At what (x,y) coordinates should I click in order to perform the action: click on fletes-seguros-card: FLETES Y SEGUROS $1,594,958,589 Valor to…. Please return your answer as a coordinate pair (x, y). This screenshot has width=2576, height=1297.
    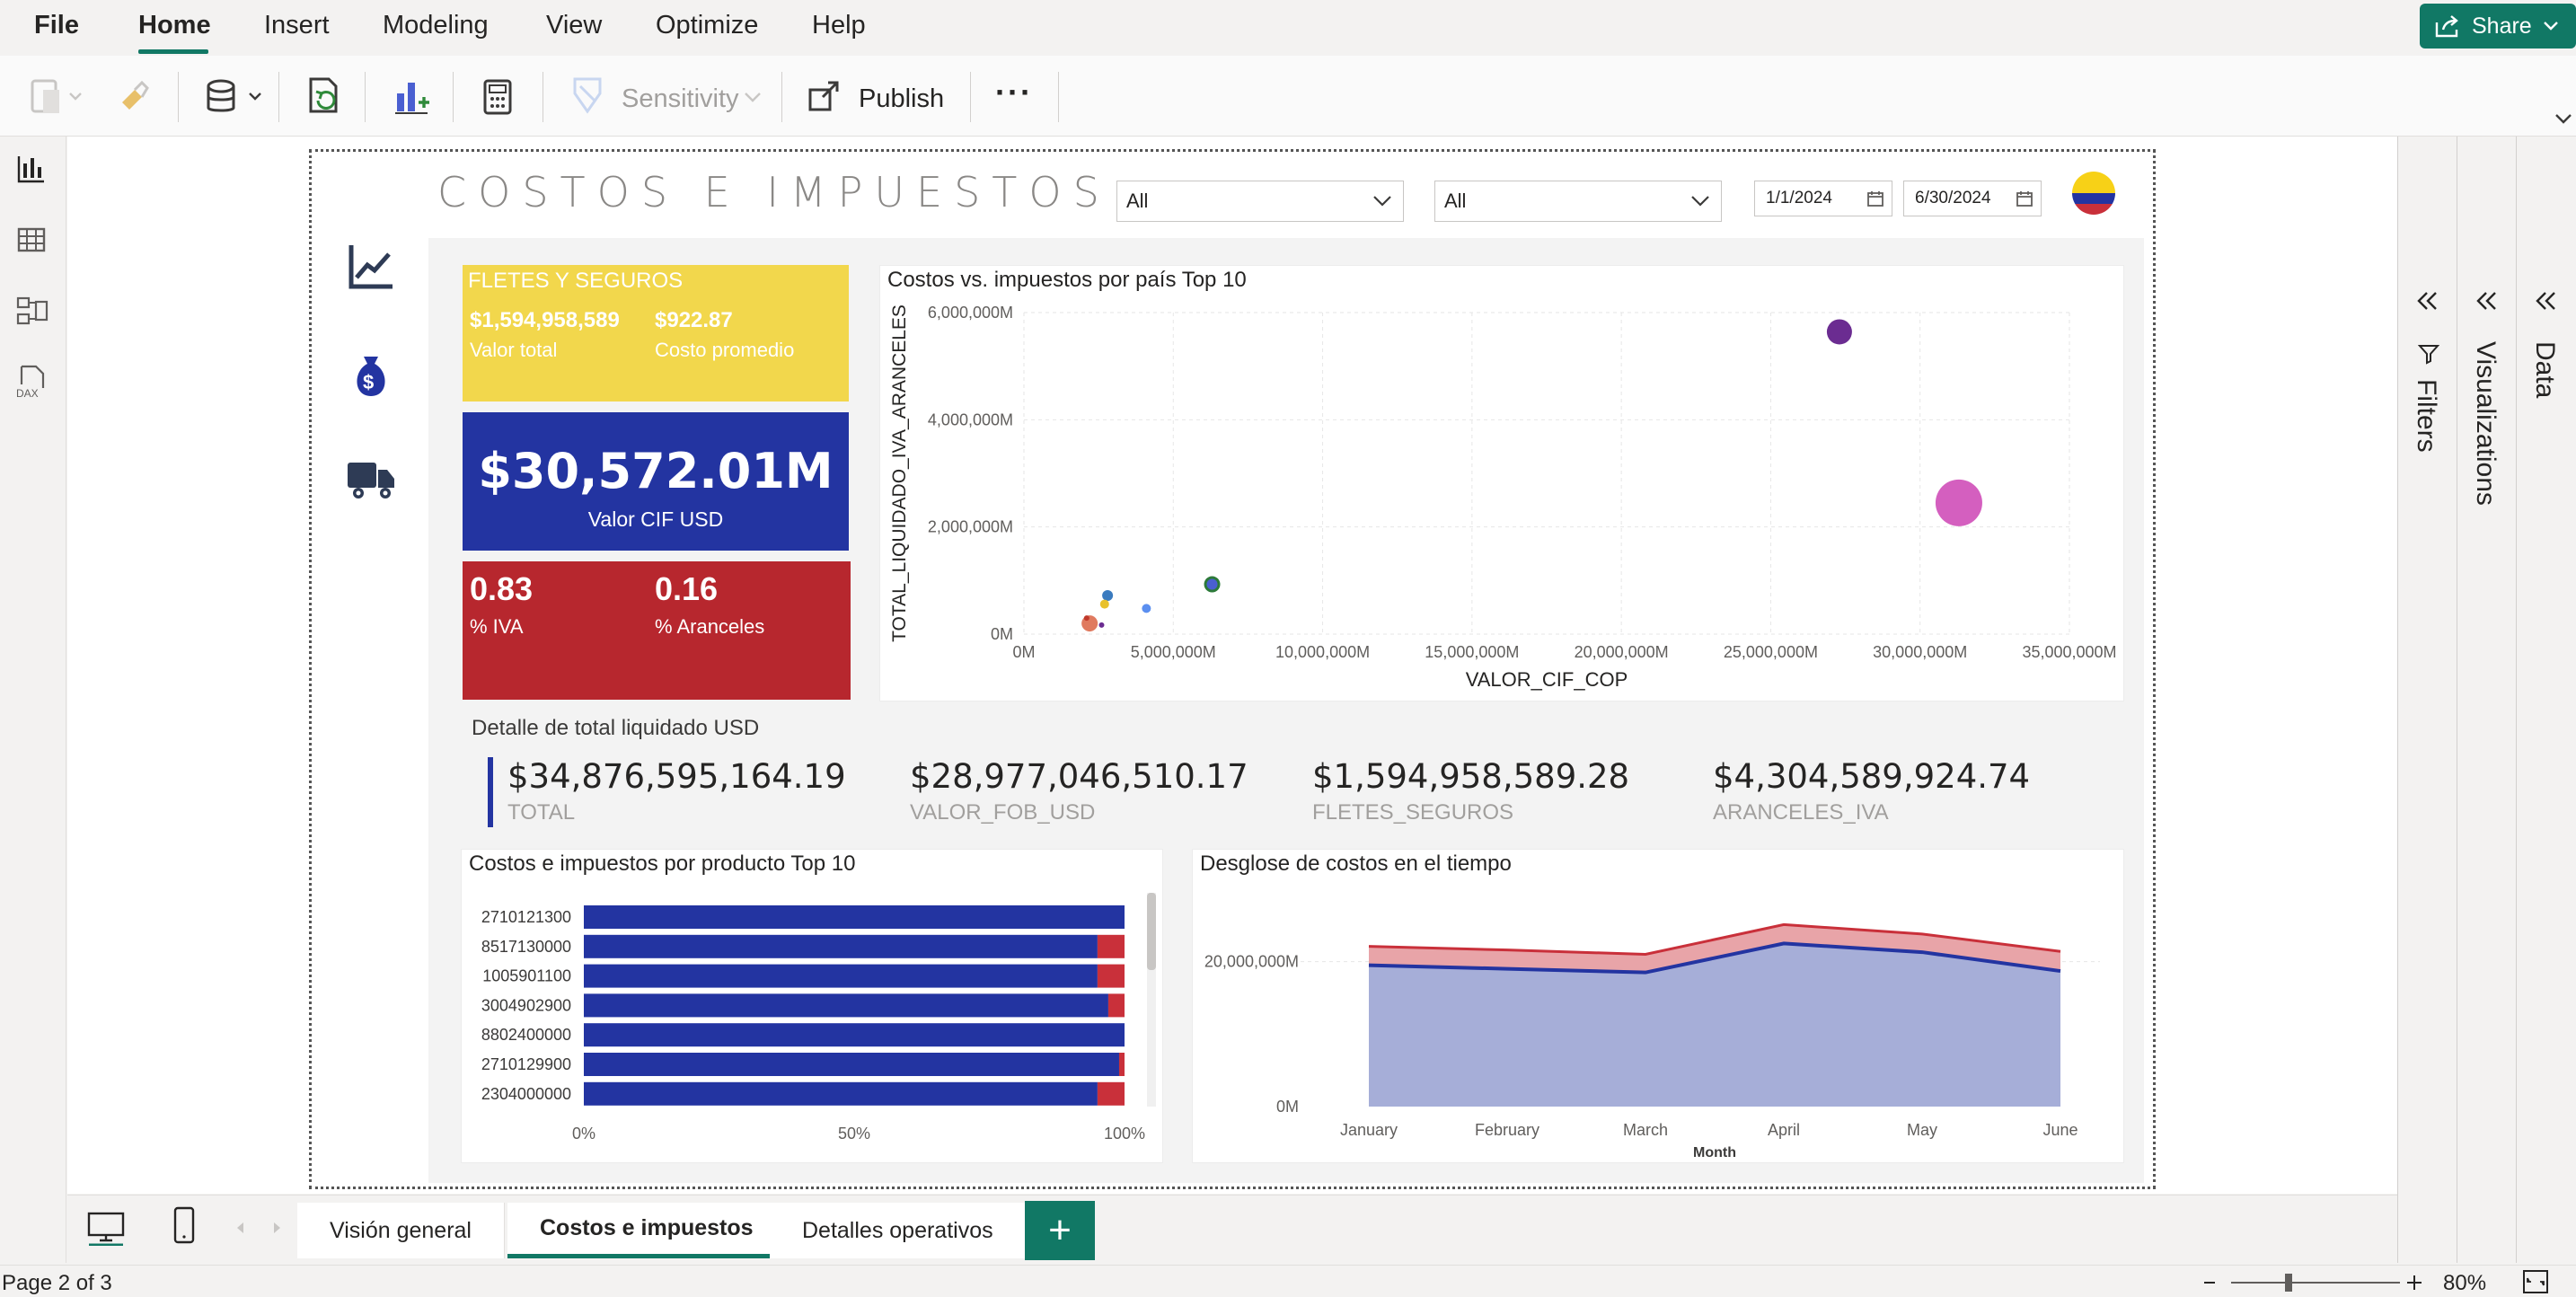
    Looking at the image, I should click on (656, 333).